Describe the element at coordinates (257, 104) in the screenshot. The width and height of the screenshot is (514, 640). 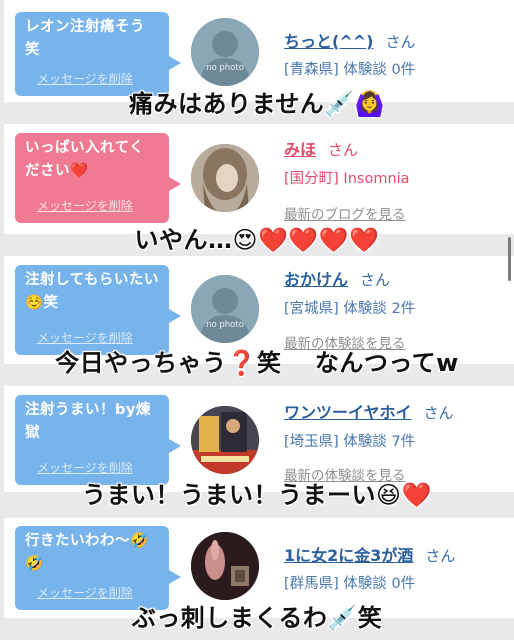
I see `overlay-caption: 痛みはありません💉🙆‍♀️` at that location.